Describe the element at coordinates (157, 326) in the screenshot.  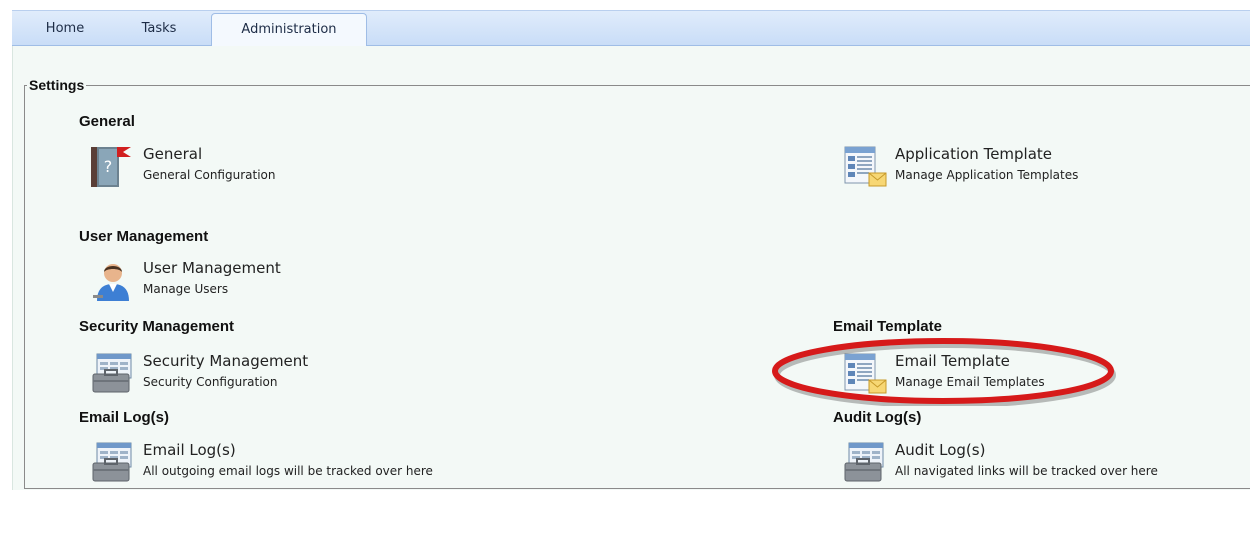
I see `section-title-security-management: Security Management` at that location.